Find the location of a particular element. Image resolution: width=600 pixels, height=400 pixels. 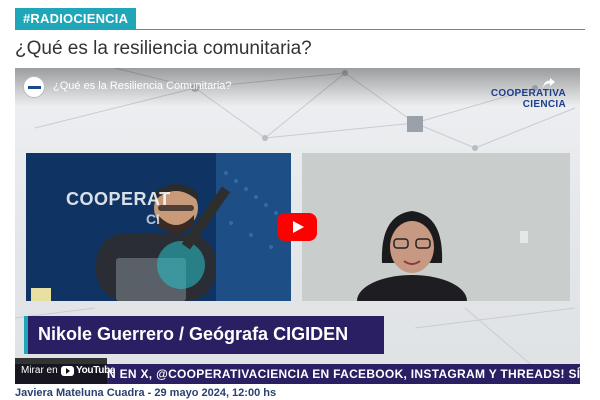

play-icon is located at coordinates (297, 227).